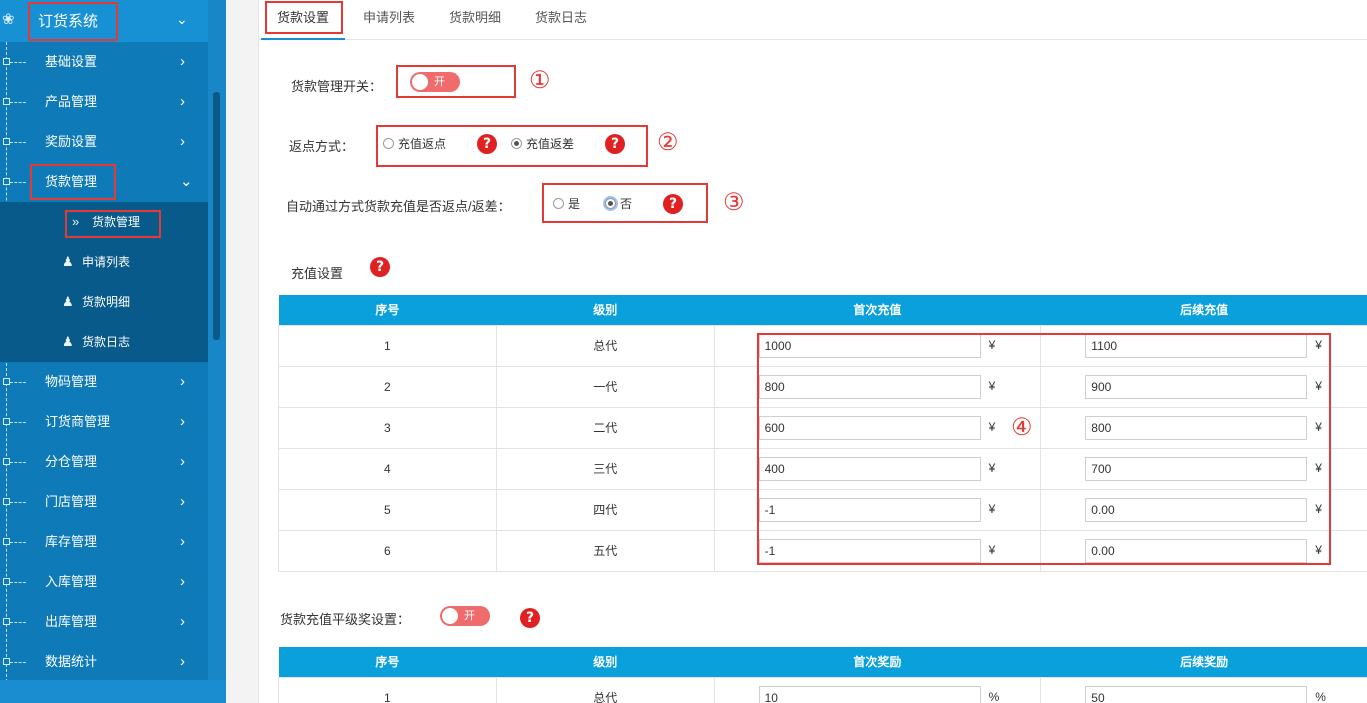  Describe the element at coordinates (71, 181) in the screenshot. I see `sidebar-item-label: 货款管理` at that location.